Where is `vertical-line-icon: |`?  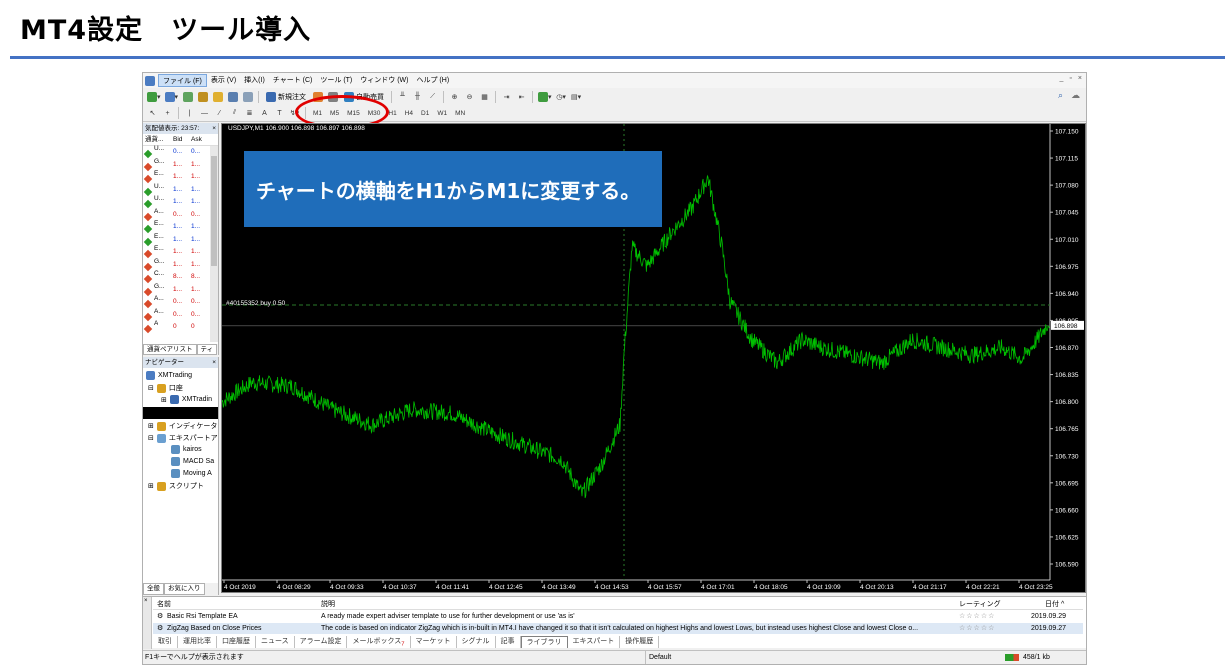 vertical-line-icon: | is located at coordinates (189, 113).